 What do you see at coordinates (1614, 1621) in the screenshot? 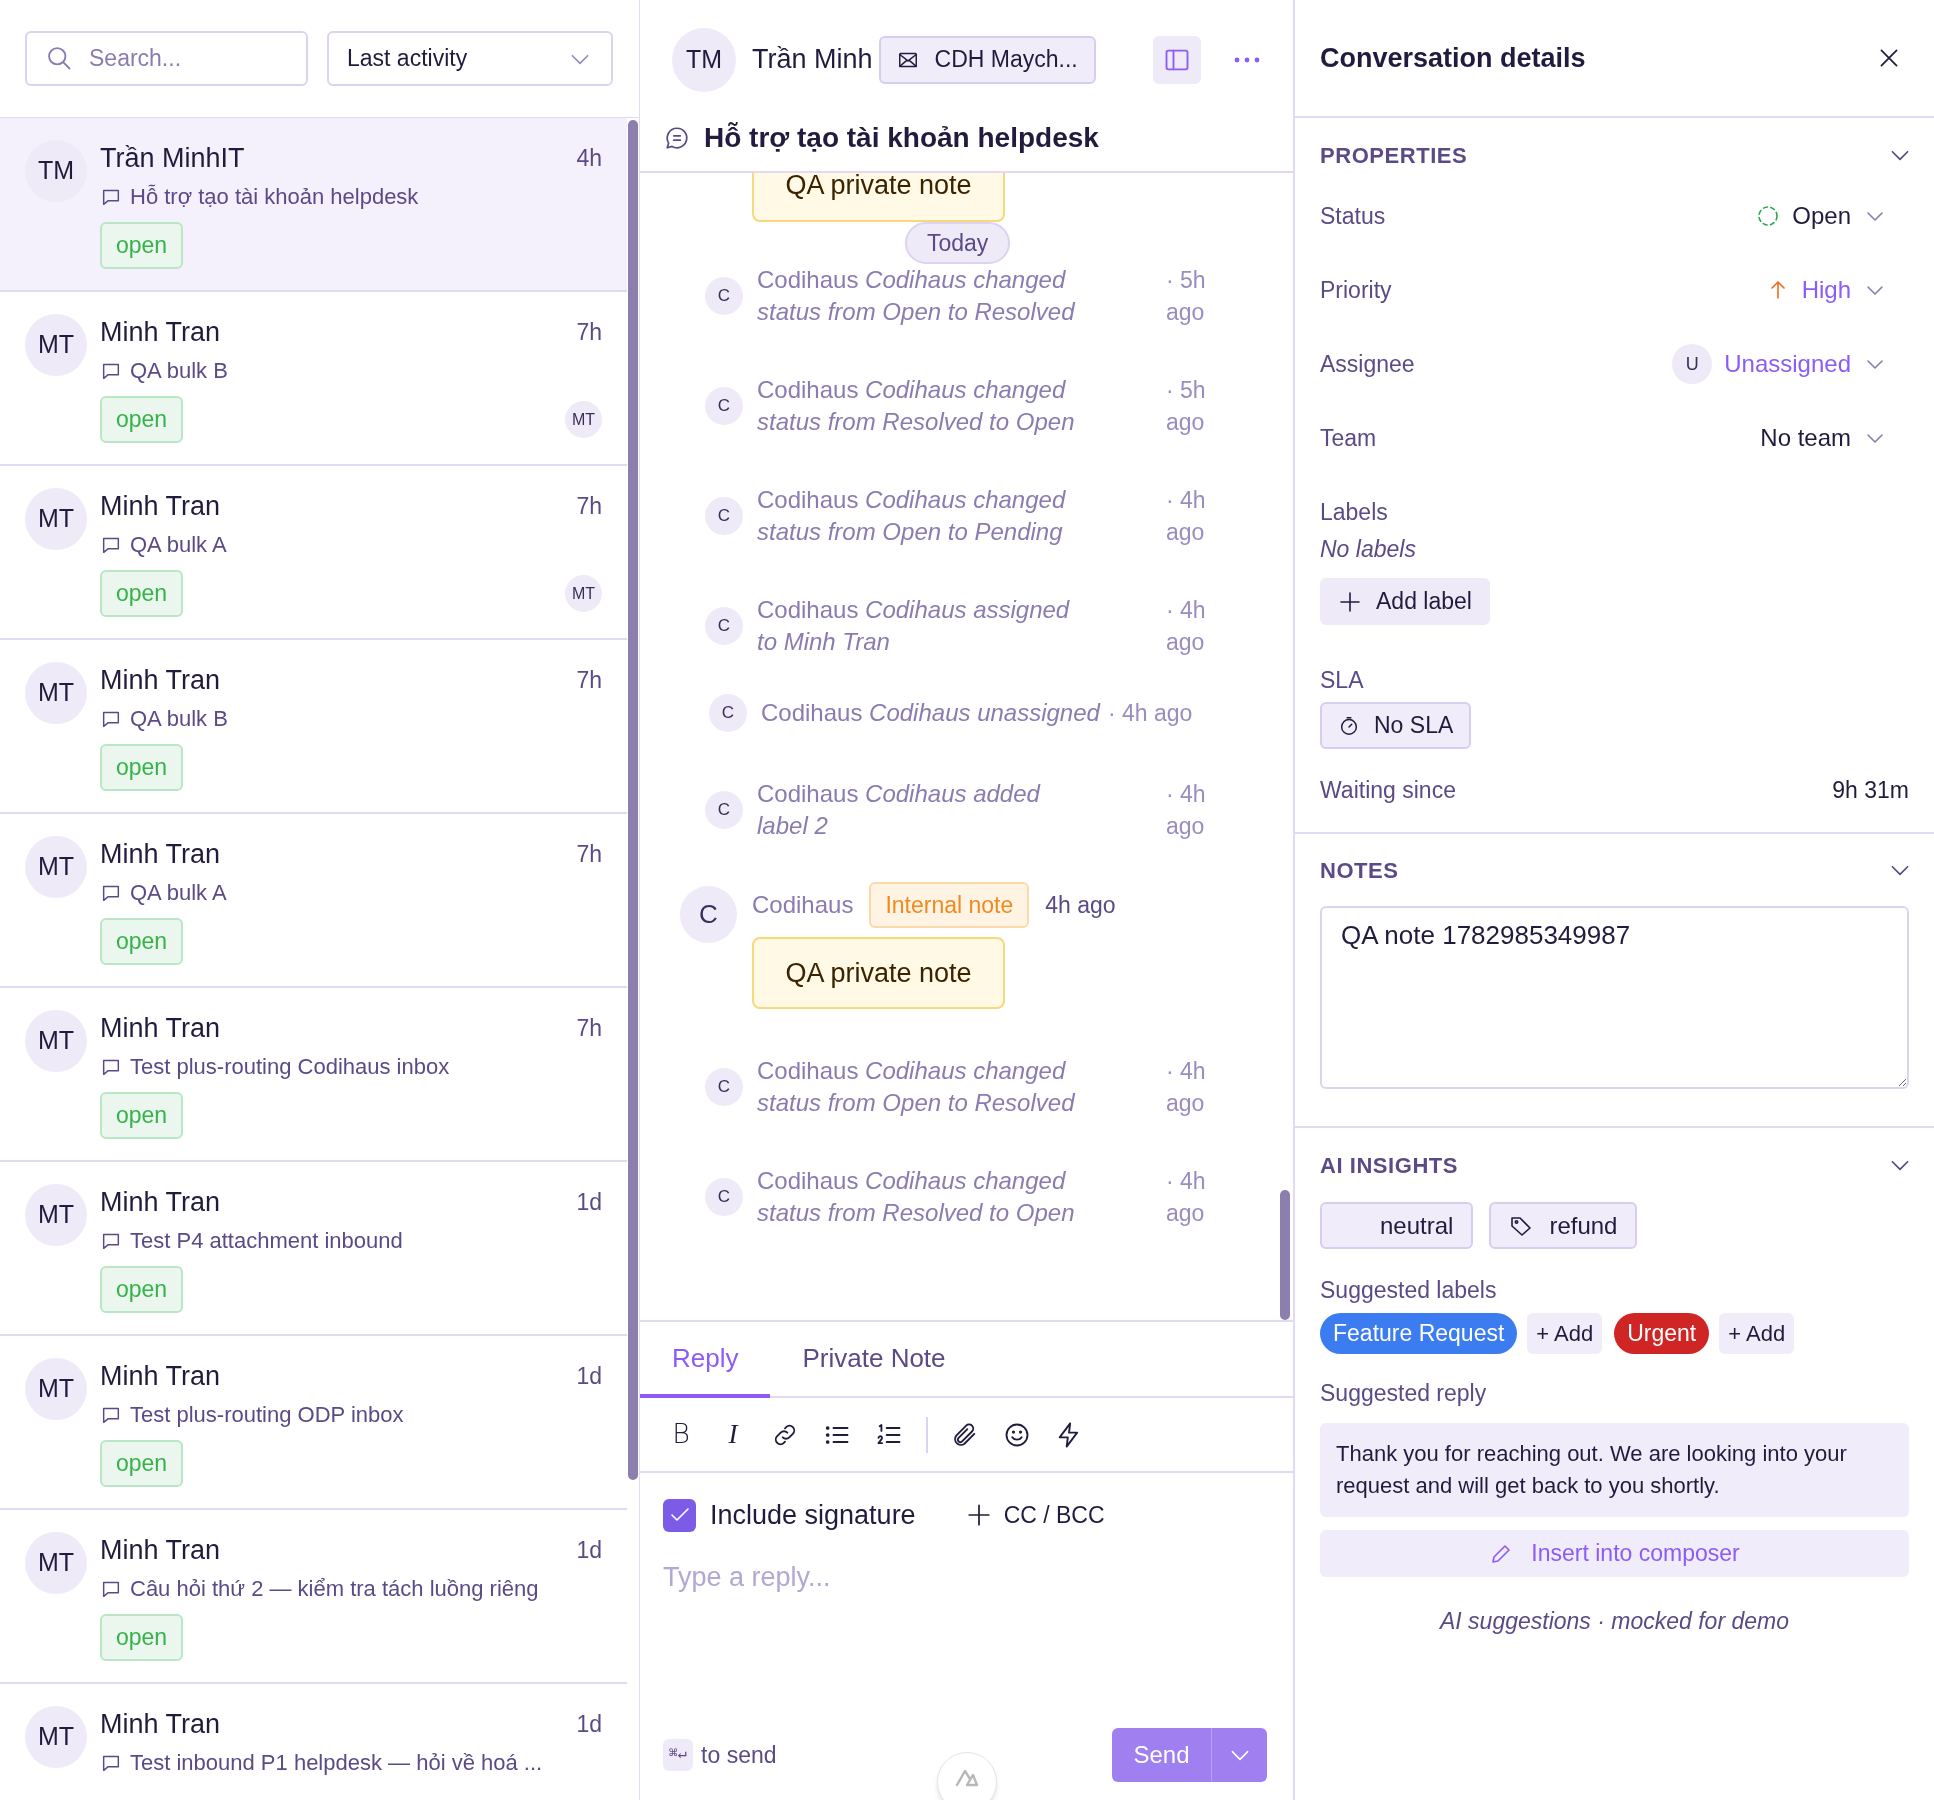
I see `footer-note: AI suggestions · mocked for demo` at bounding box center [1614, 1621].